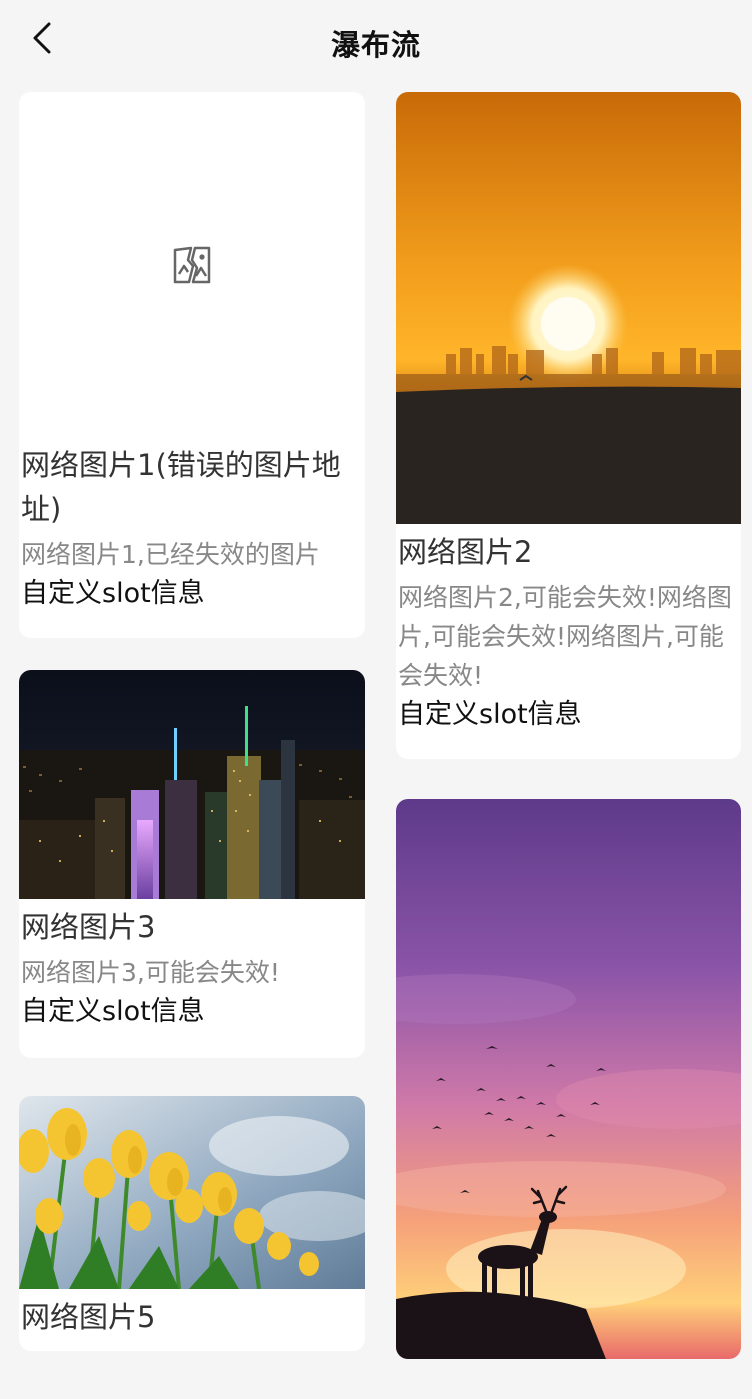  I want to click on yellow-tulips-photo, so click(192, 1192).